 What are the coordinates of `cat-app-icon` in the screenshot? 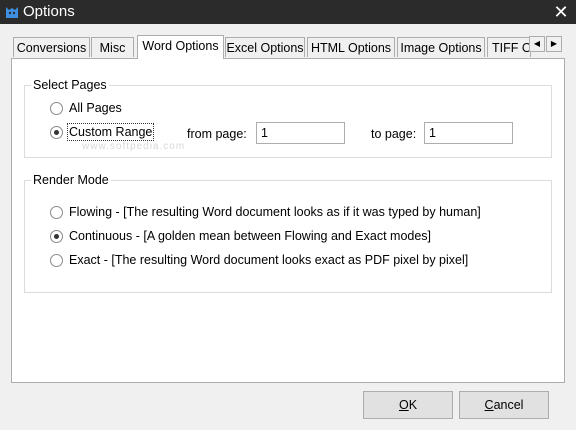 It's located at (12, 12).